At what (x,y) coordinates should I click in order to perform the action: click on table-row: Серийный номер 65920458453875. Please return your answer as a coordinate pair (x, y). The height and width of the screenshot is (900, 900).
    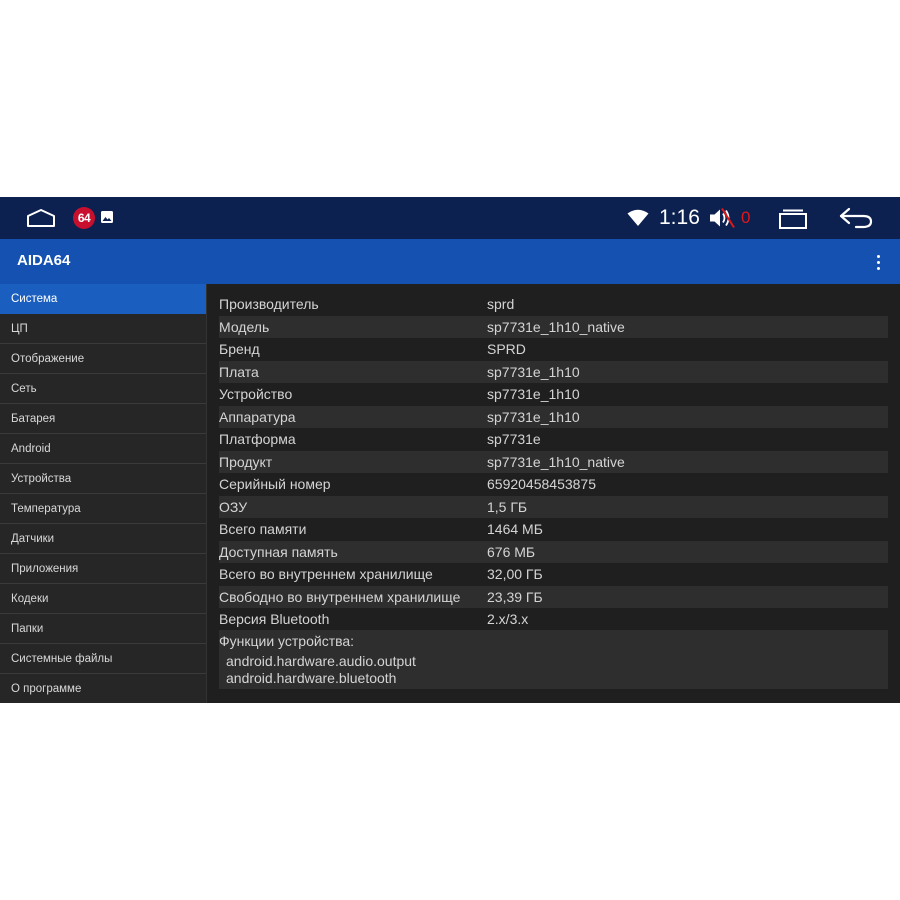
    Looking at the image, I should click on (553, 484).